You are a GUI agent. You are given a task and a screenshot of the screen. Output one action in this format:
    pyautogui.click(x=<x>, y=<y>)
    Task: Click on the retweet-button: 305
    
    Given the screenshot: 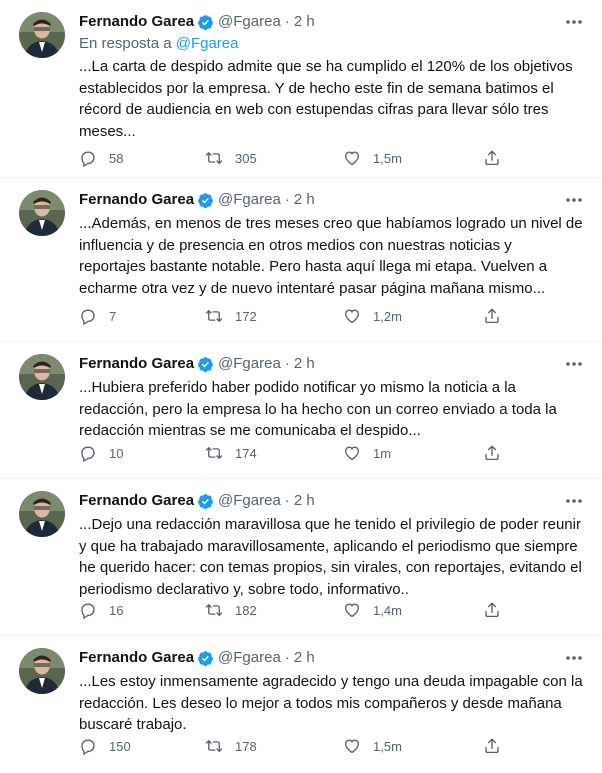 What is the action you would take?
    pyautogui.click(x=231, y=158)
    